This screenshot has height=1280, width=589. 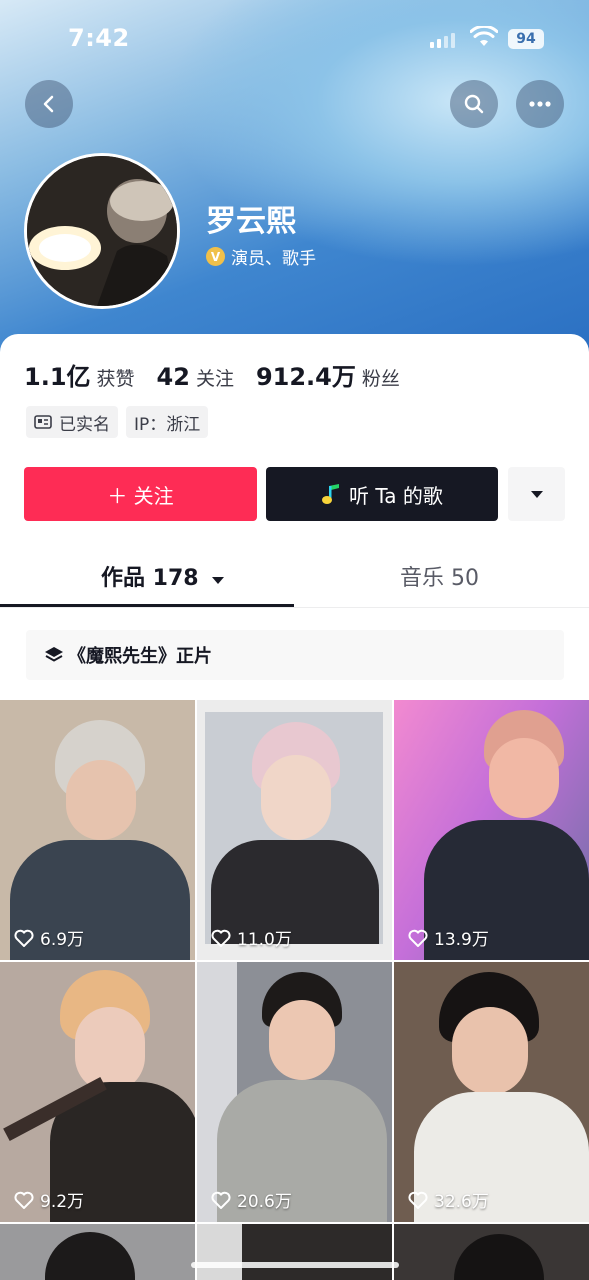 I want to click on likes-label: 获赞, so click(x=115, y=379).